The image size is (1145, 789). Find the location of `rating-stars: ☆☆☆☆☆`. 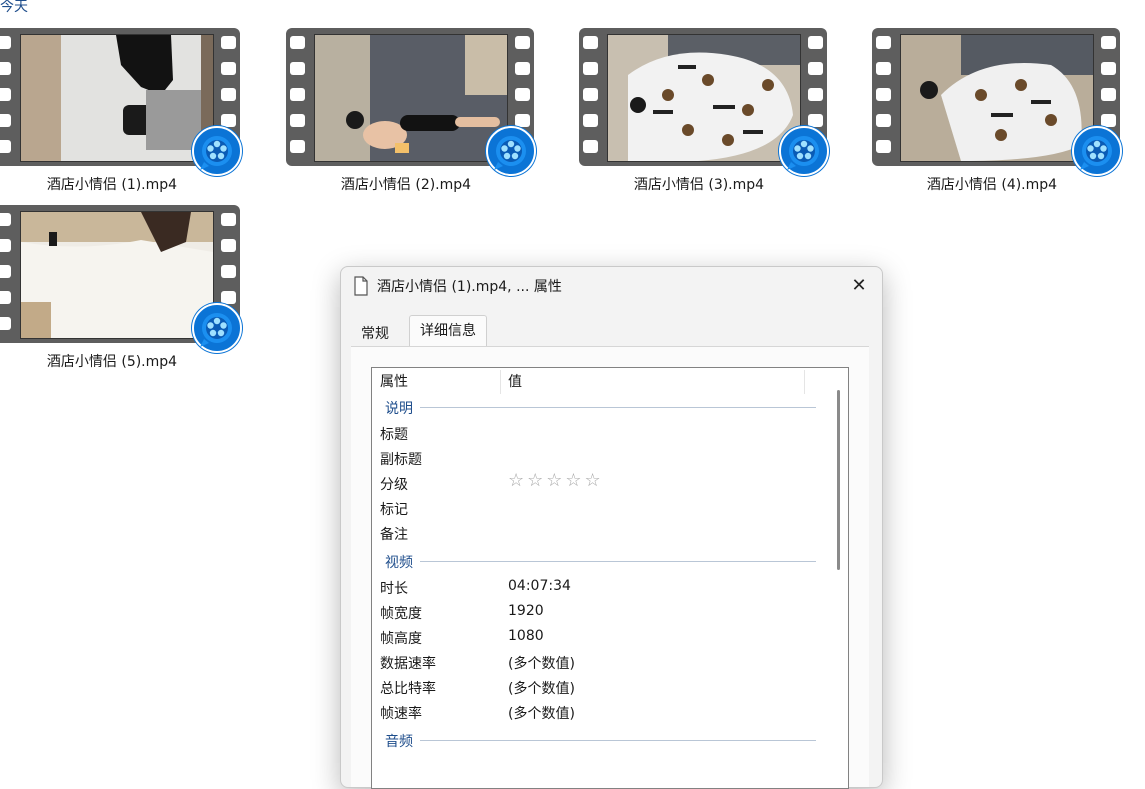

rating-stars: ☆☆☆☆☆ is located at coordinates (556, 480).